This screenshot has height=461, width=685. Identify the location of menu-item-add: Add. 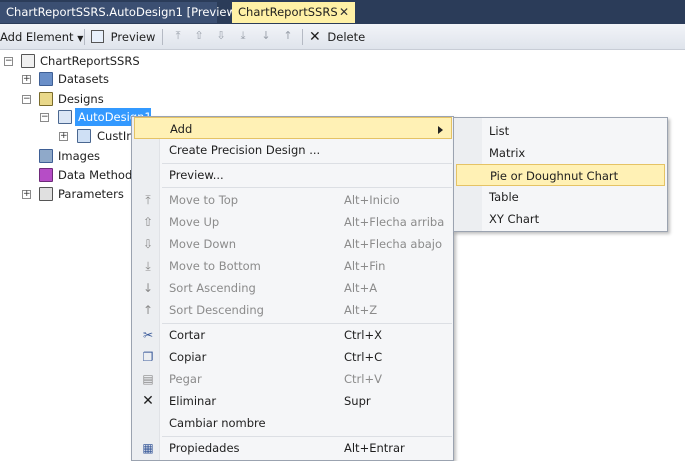
(293, 128).